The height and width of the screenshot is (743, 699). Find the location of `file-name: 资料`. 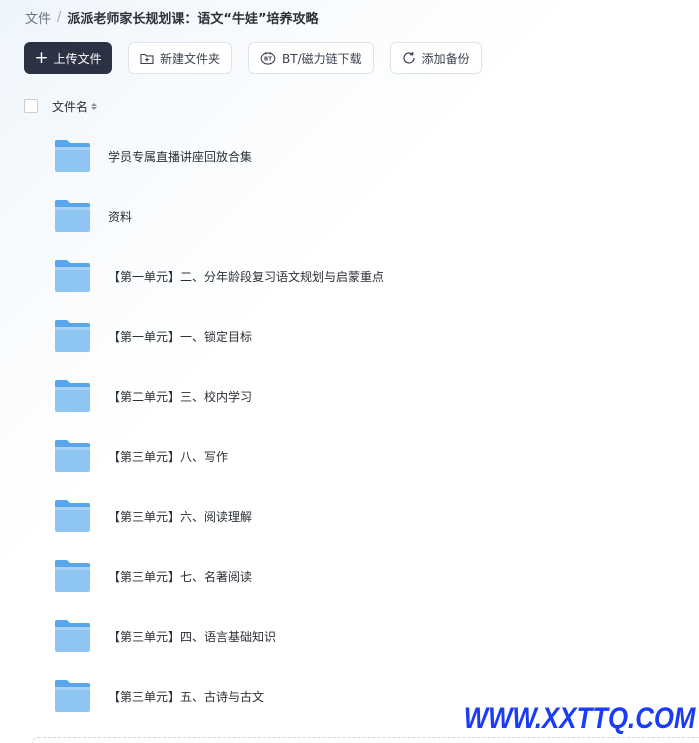

file-name: 资料 is located at coordinates (120, 216).